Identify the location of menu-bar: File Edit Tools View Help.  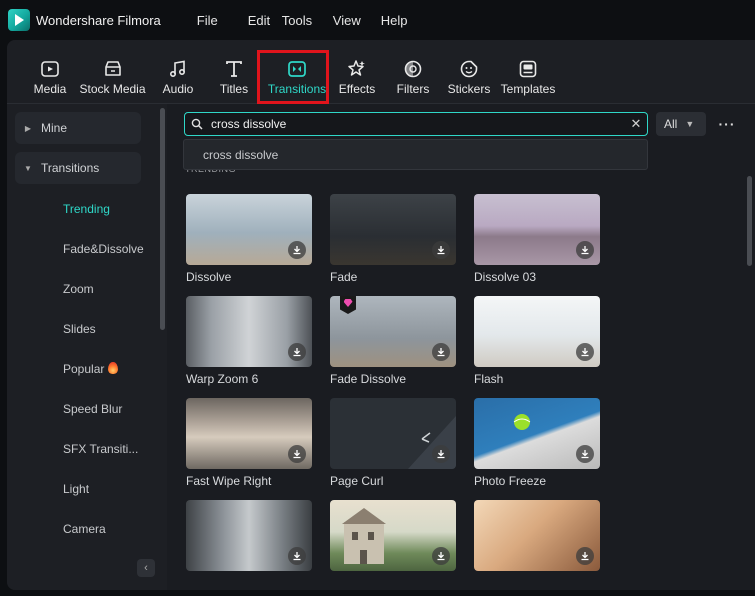
(309, 20).